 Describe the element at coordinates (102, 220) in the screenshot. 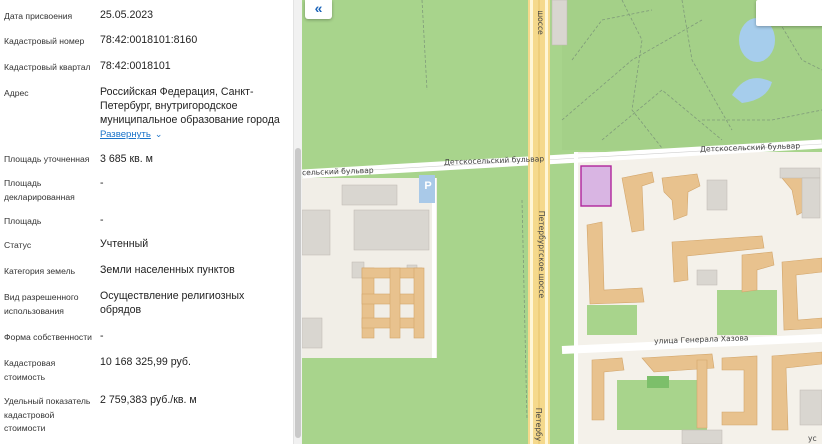

I see `value-area: -` at that location.